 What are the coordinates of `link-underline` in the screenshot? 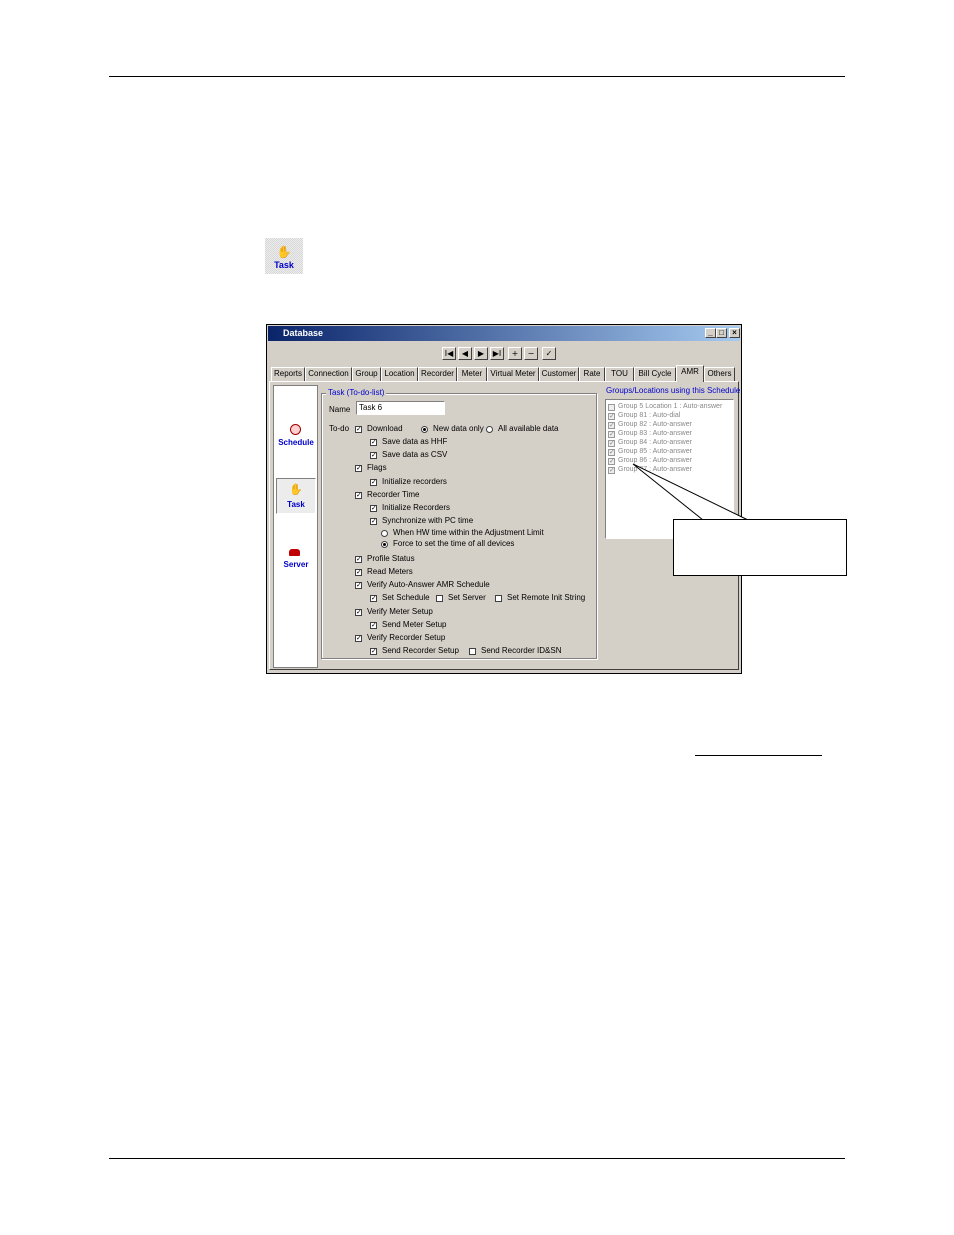 It's located at (758, 755).